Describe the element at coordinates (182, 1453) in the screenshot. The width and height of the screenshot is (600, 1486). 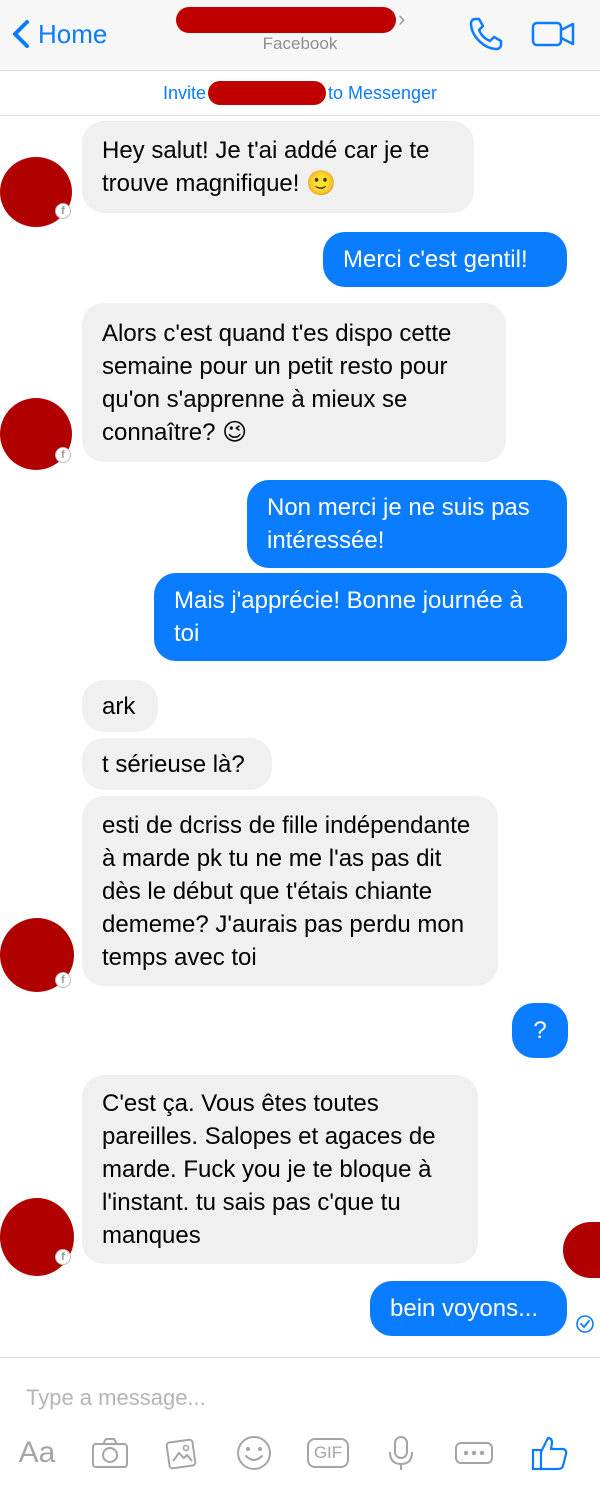
I see `photo-icon` at that location.